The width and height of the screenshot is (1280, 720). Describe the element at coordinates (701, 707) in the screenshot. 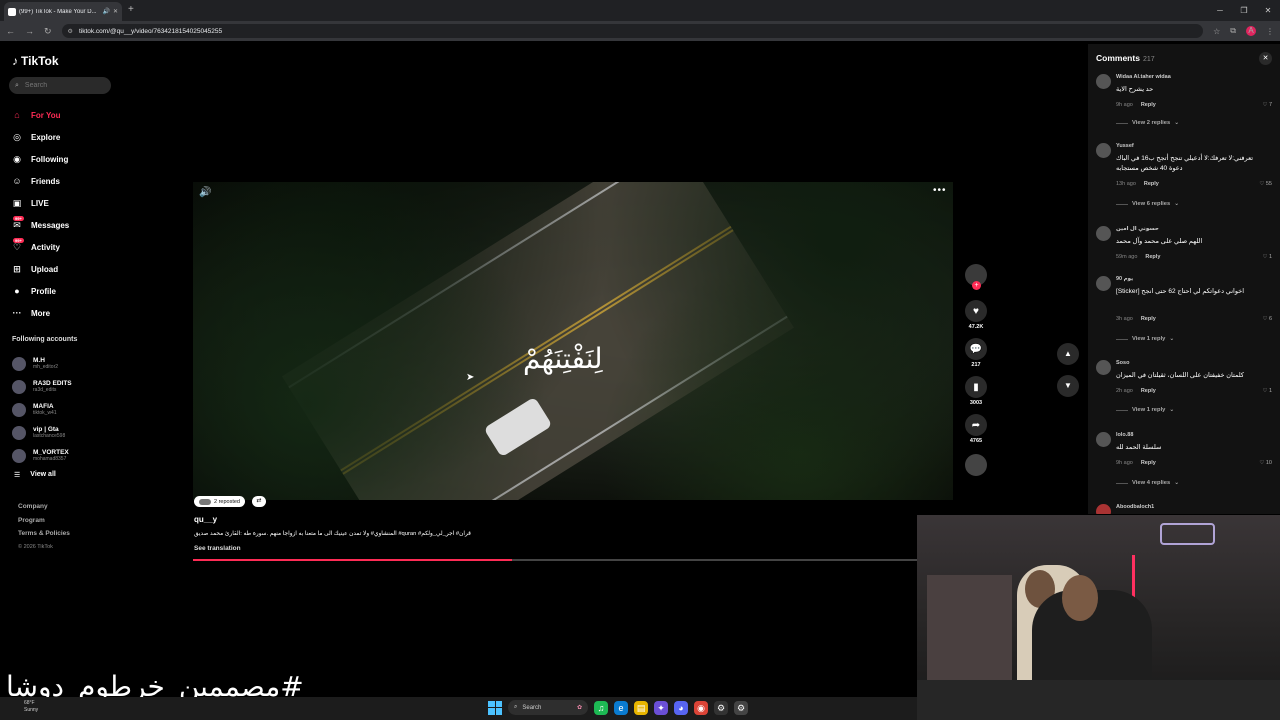

I see `chrome-icon: ◉` at that location.